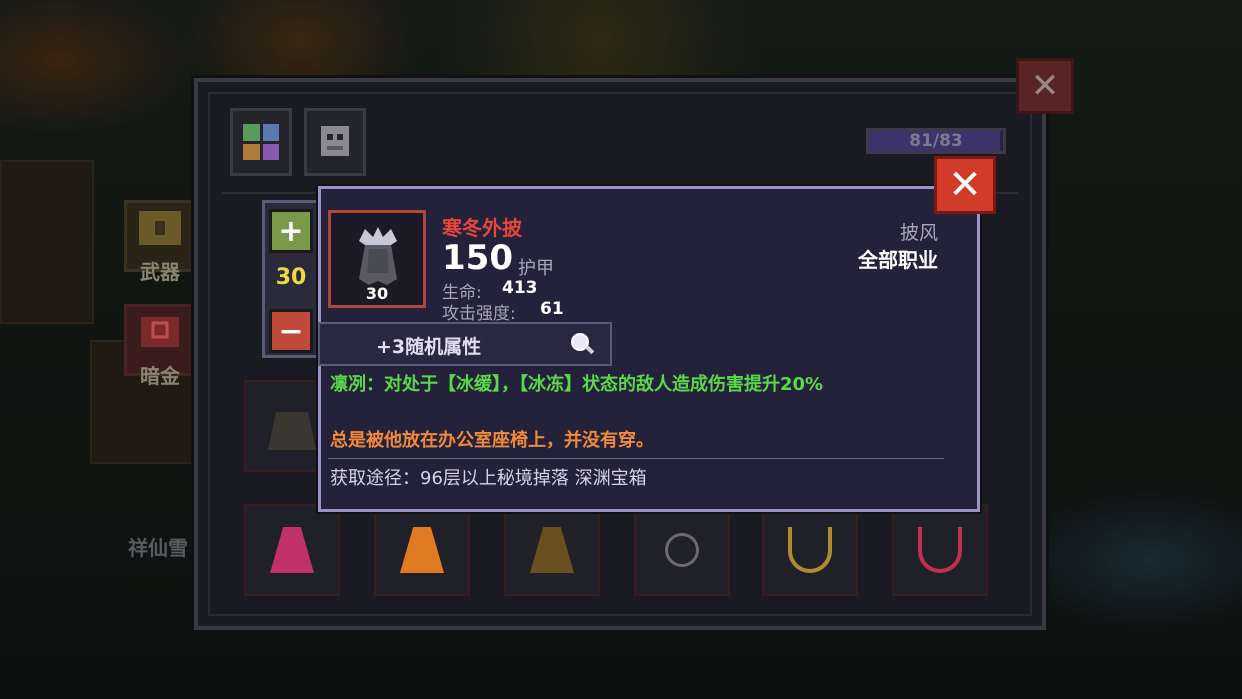  I want to click on quantity-value: 30, so click(291, 277).